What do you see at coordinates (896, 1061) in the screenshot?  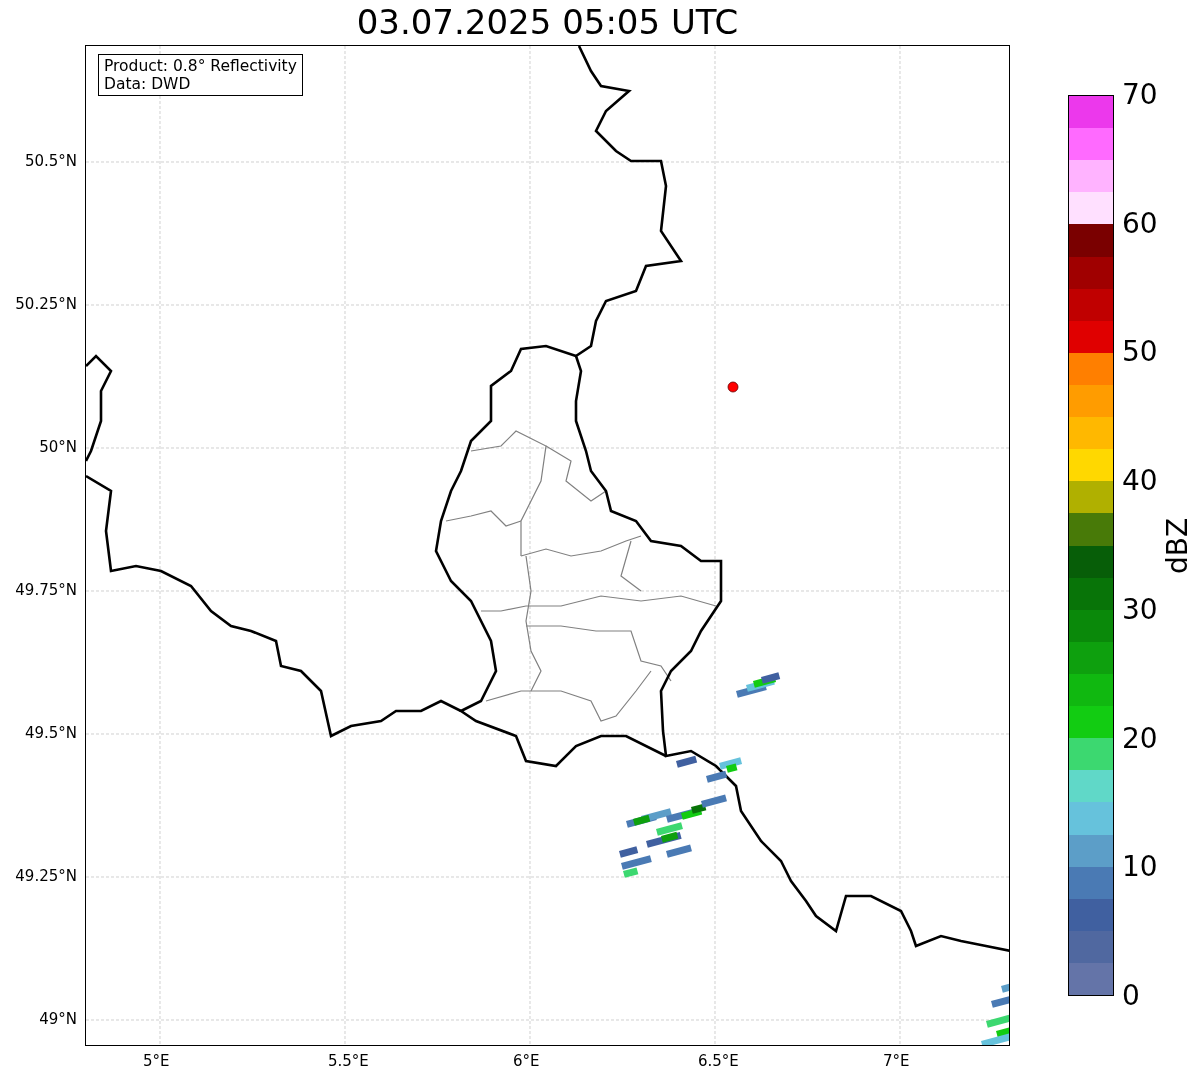 I see `longitude-tick-label: 7°E` at bounding box center [896, 1061].